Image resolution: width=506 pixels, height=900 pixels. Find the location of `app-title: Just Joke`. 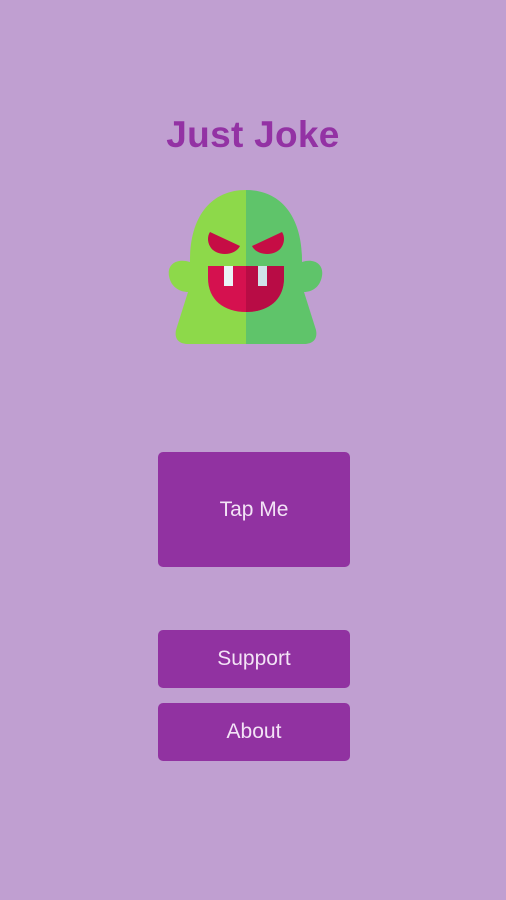

app-title: Just Joke is located at coordinates (253, 134).